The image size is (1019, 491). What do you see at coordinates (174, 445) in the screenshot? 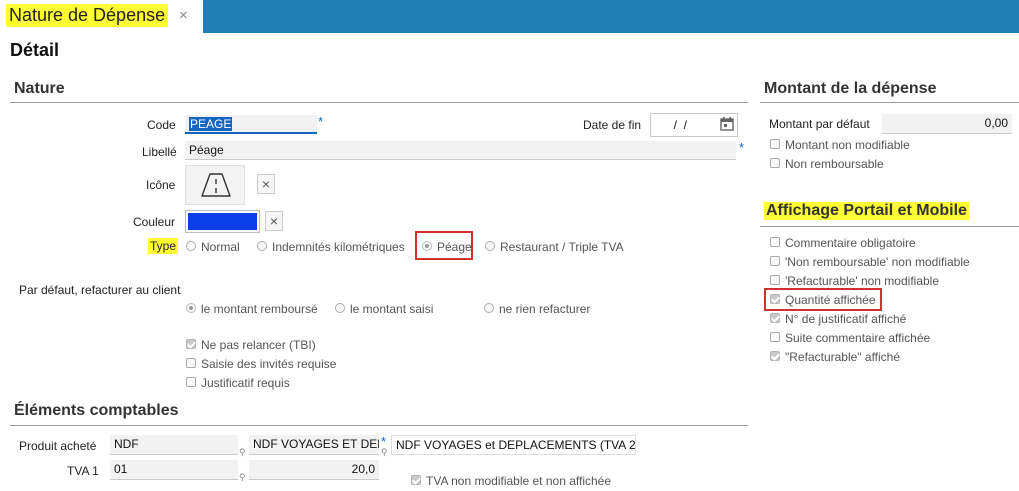
I see `produit-code-input: NDF` at bounding box center [174, 445].